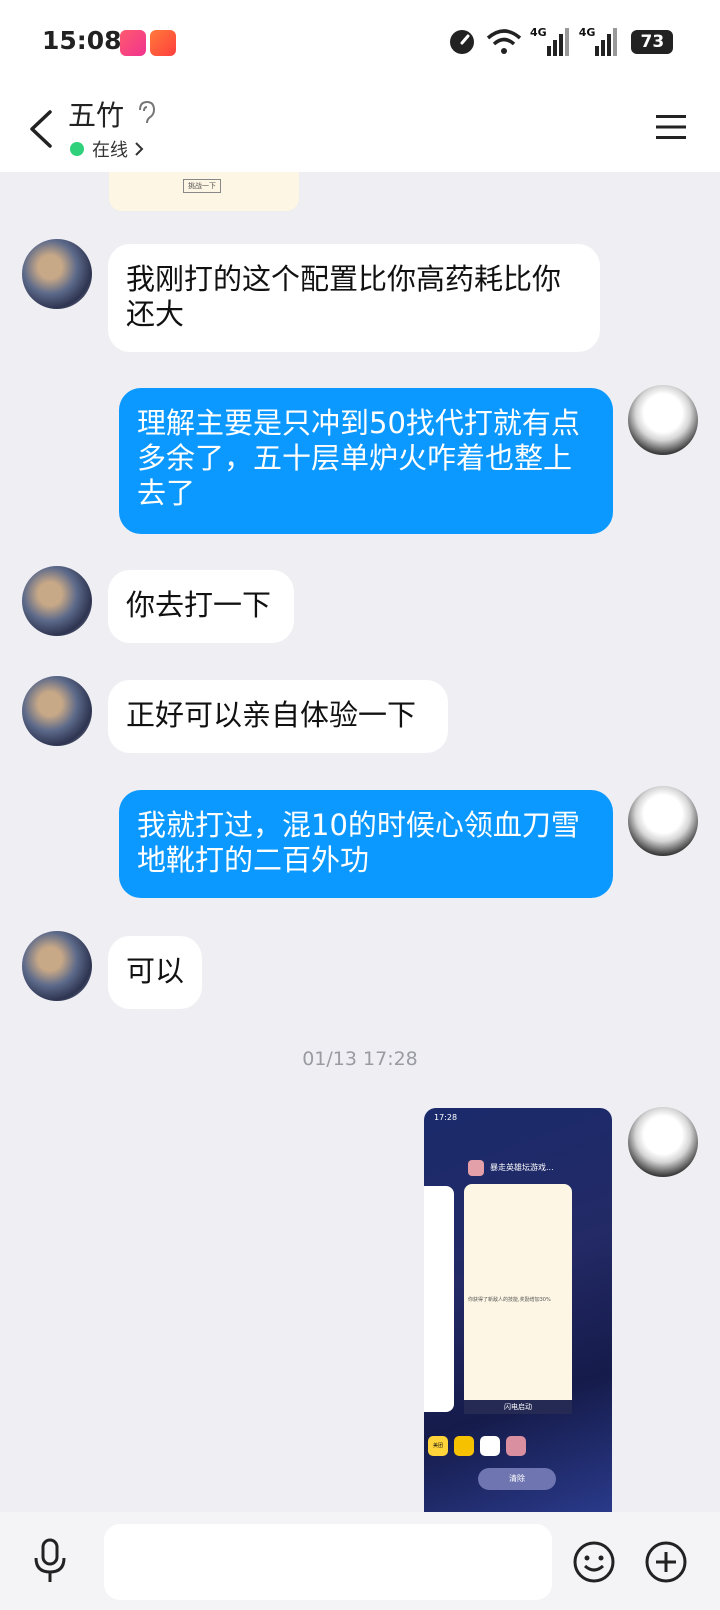 The image size is (720, 1610). Describe the element at coordinates (201, 606) in the screenshot. I see `message-bubble-incoming: 你去打一下` at that location.